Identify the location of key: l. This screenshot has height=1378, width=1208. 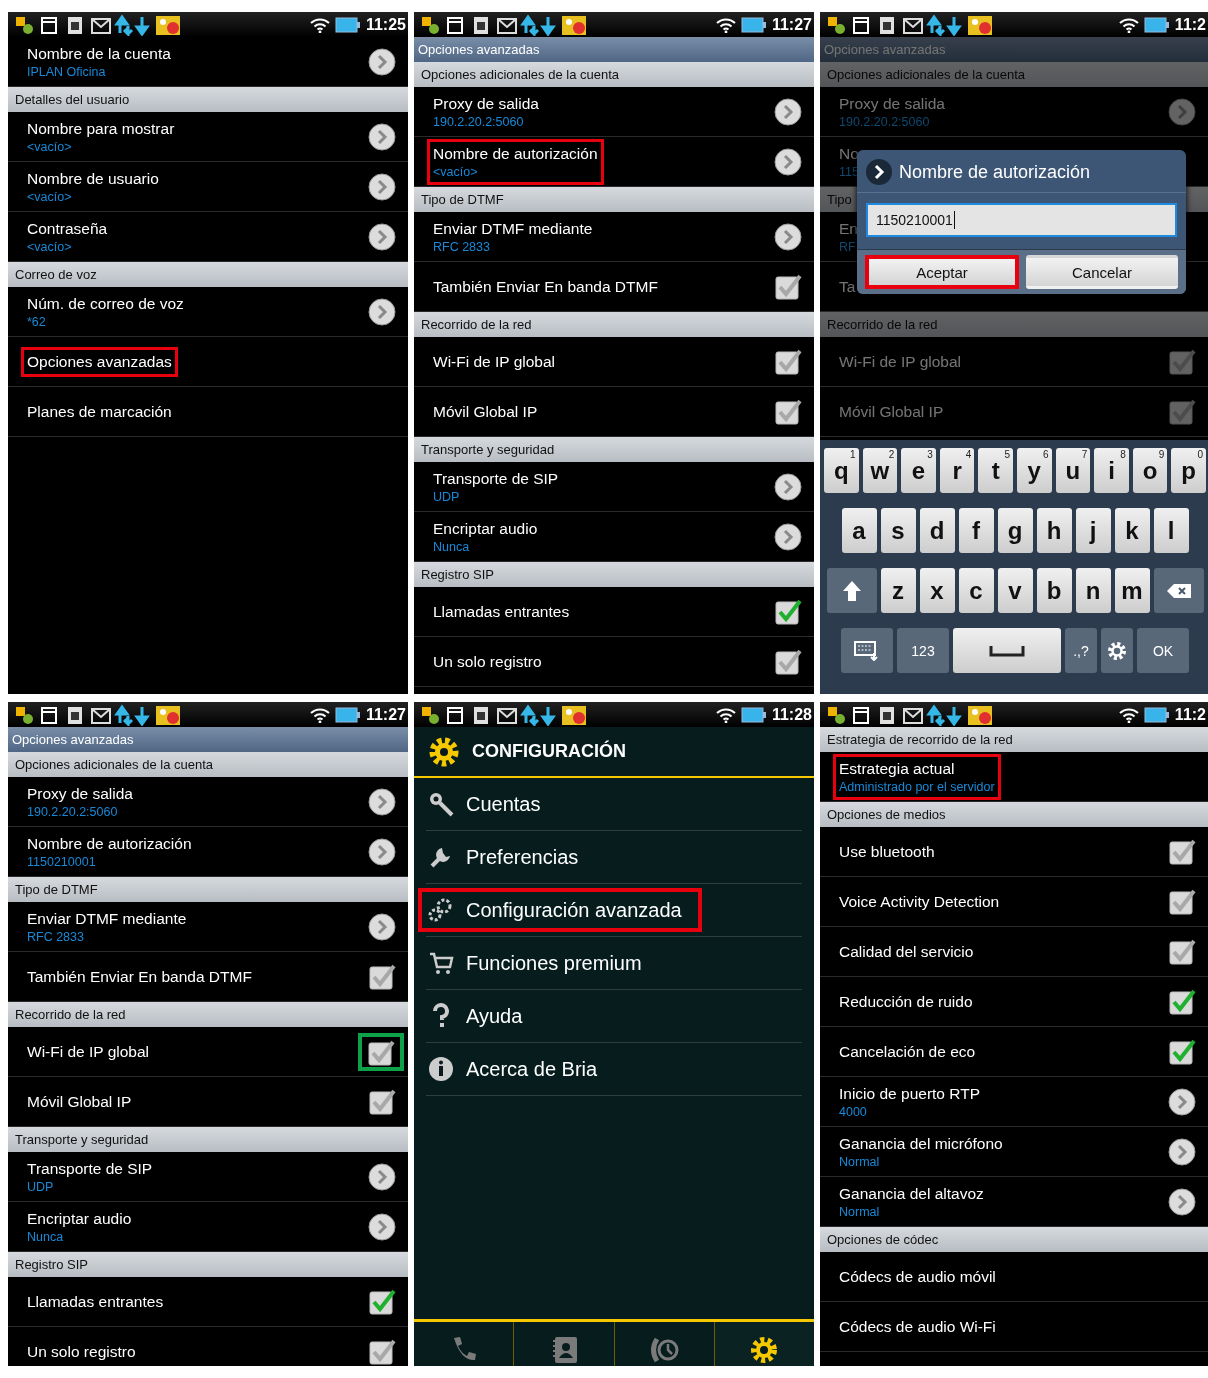
(1171, 530).